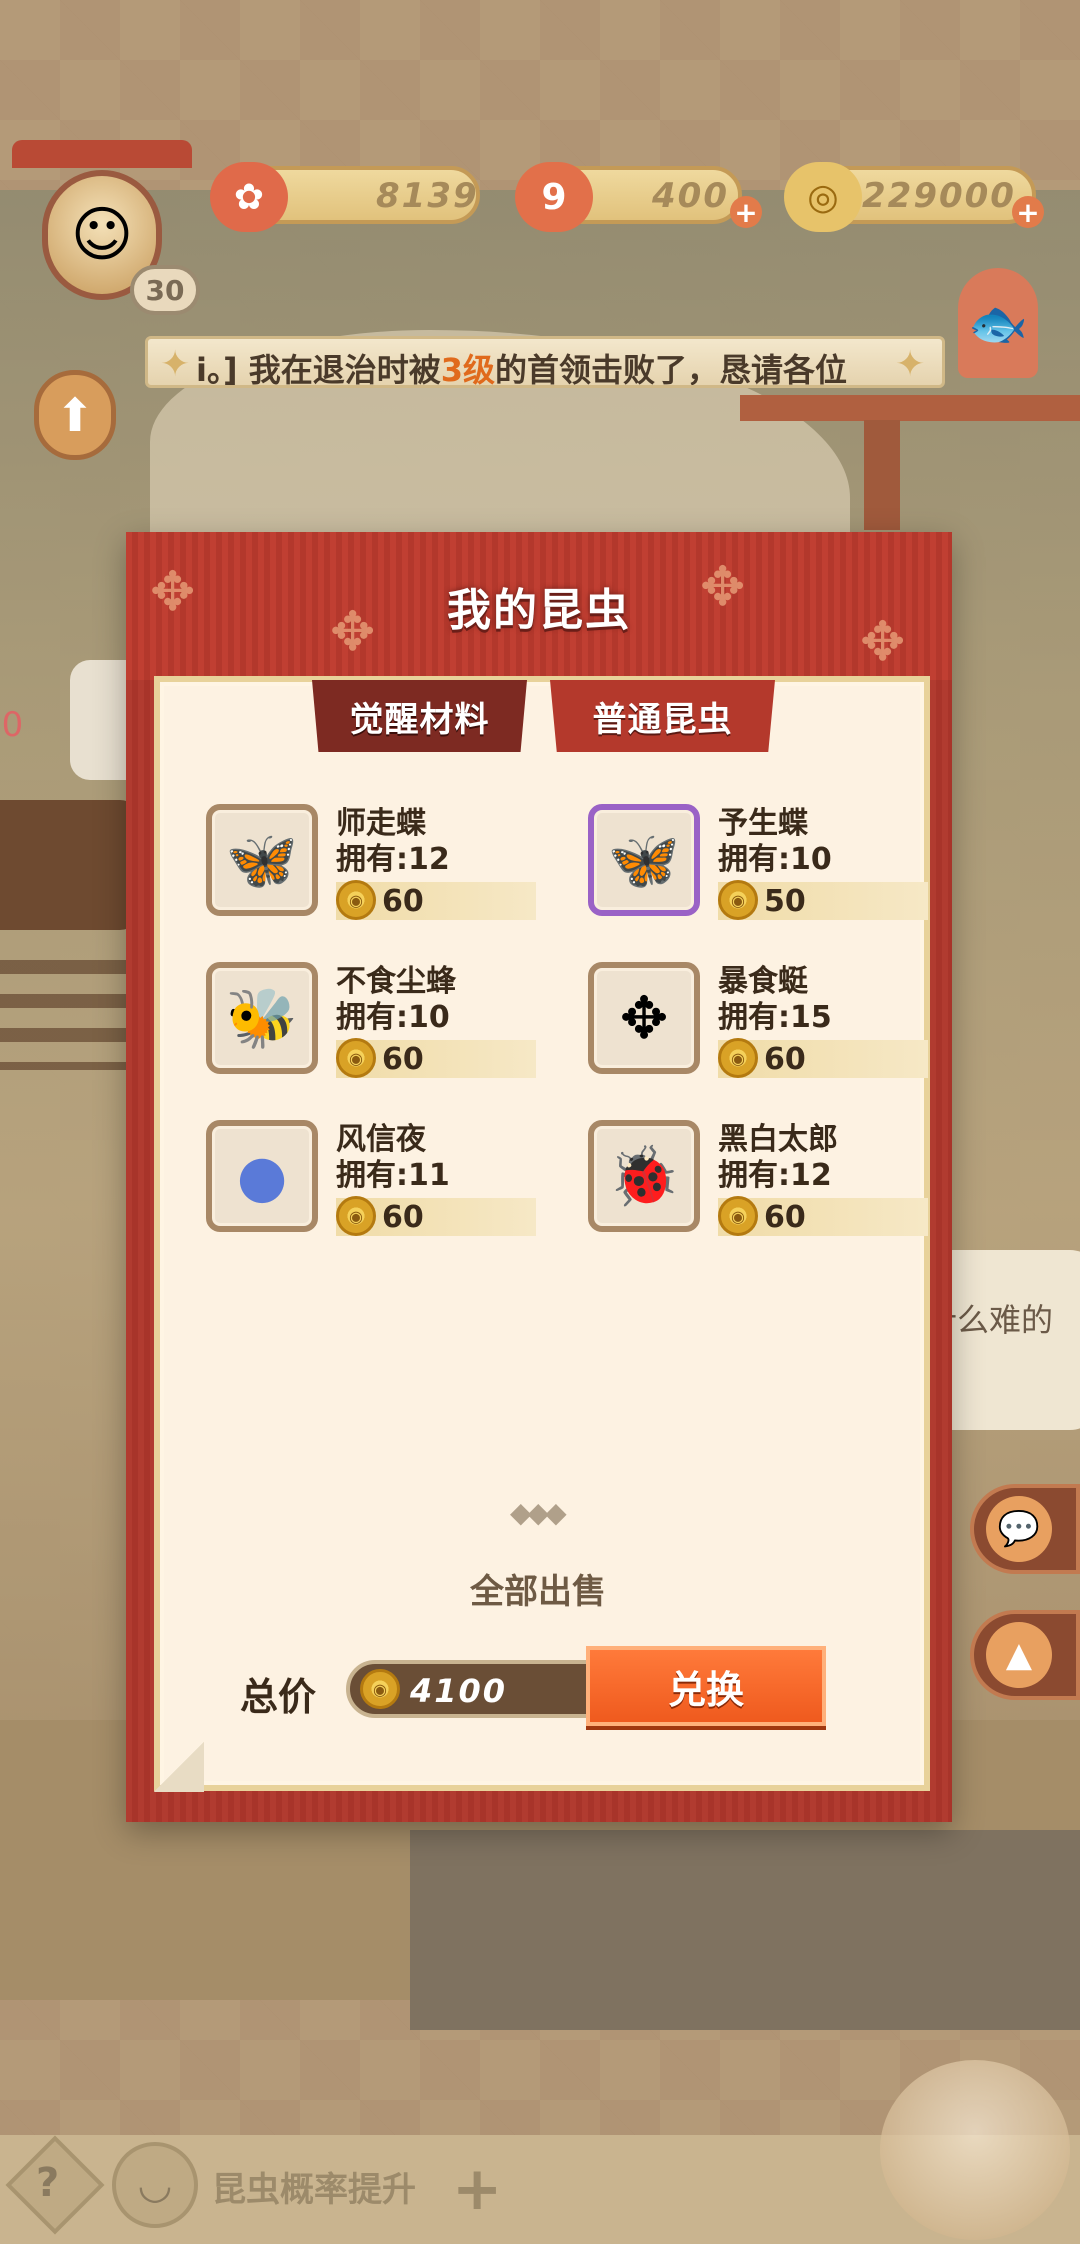 The height and width of the screenshot is (2244, 1080). What do you see at coordinates (690, 196) in the screenshot?
I see `resource-value-magatama: 400` at bounding box center [690, 196].